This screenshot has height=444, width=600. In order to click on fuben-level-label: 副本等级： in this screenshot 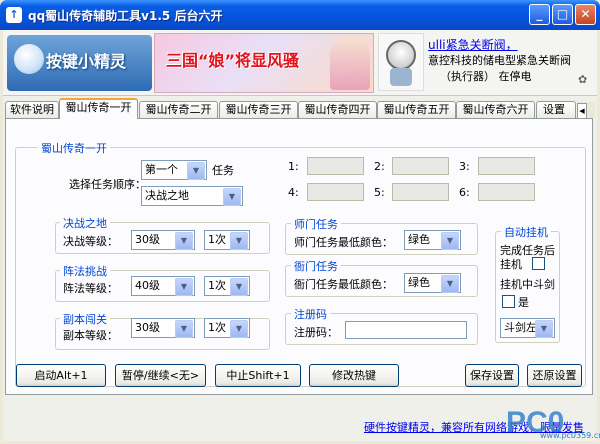, I will do `click(90, 335)`.